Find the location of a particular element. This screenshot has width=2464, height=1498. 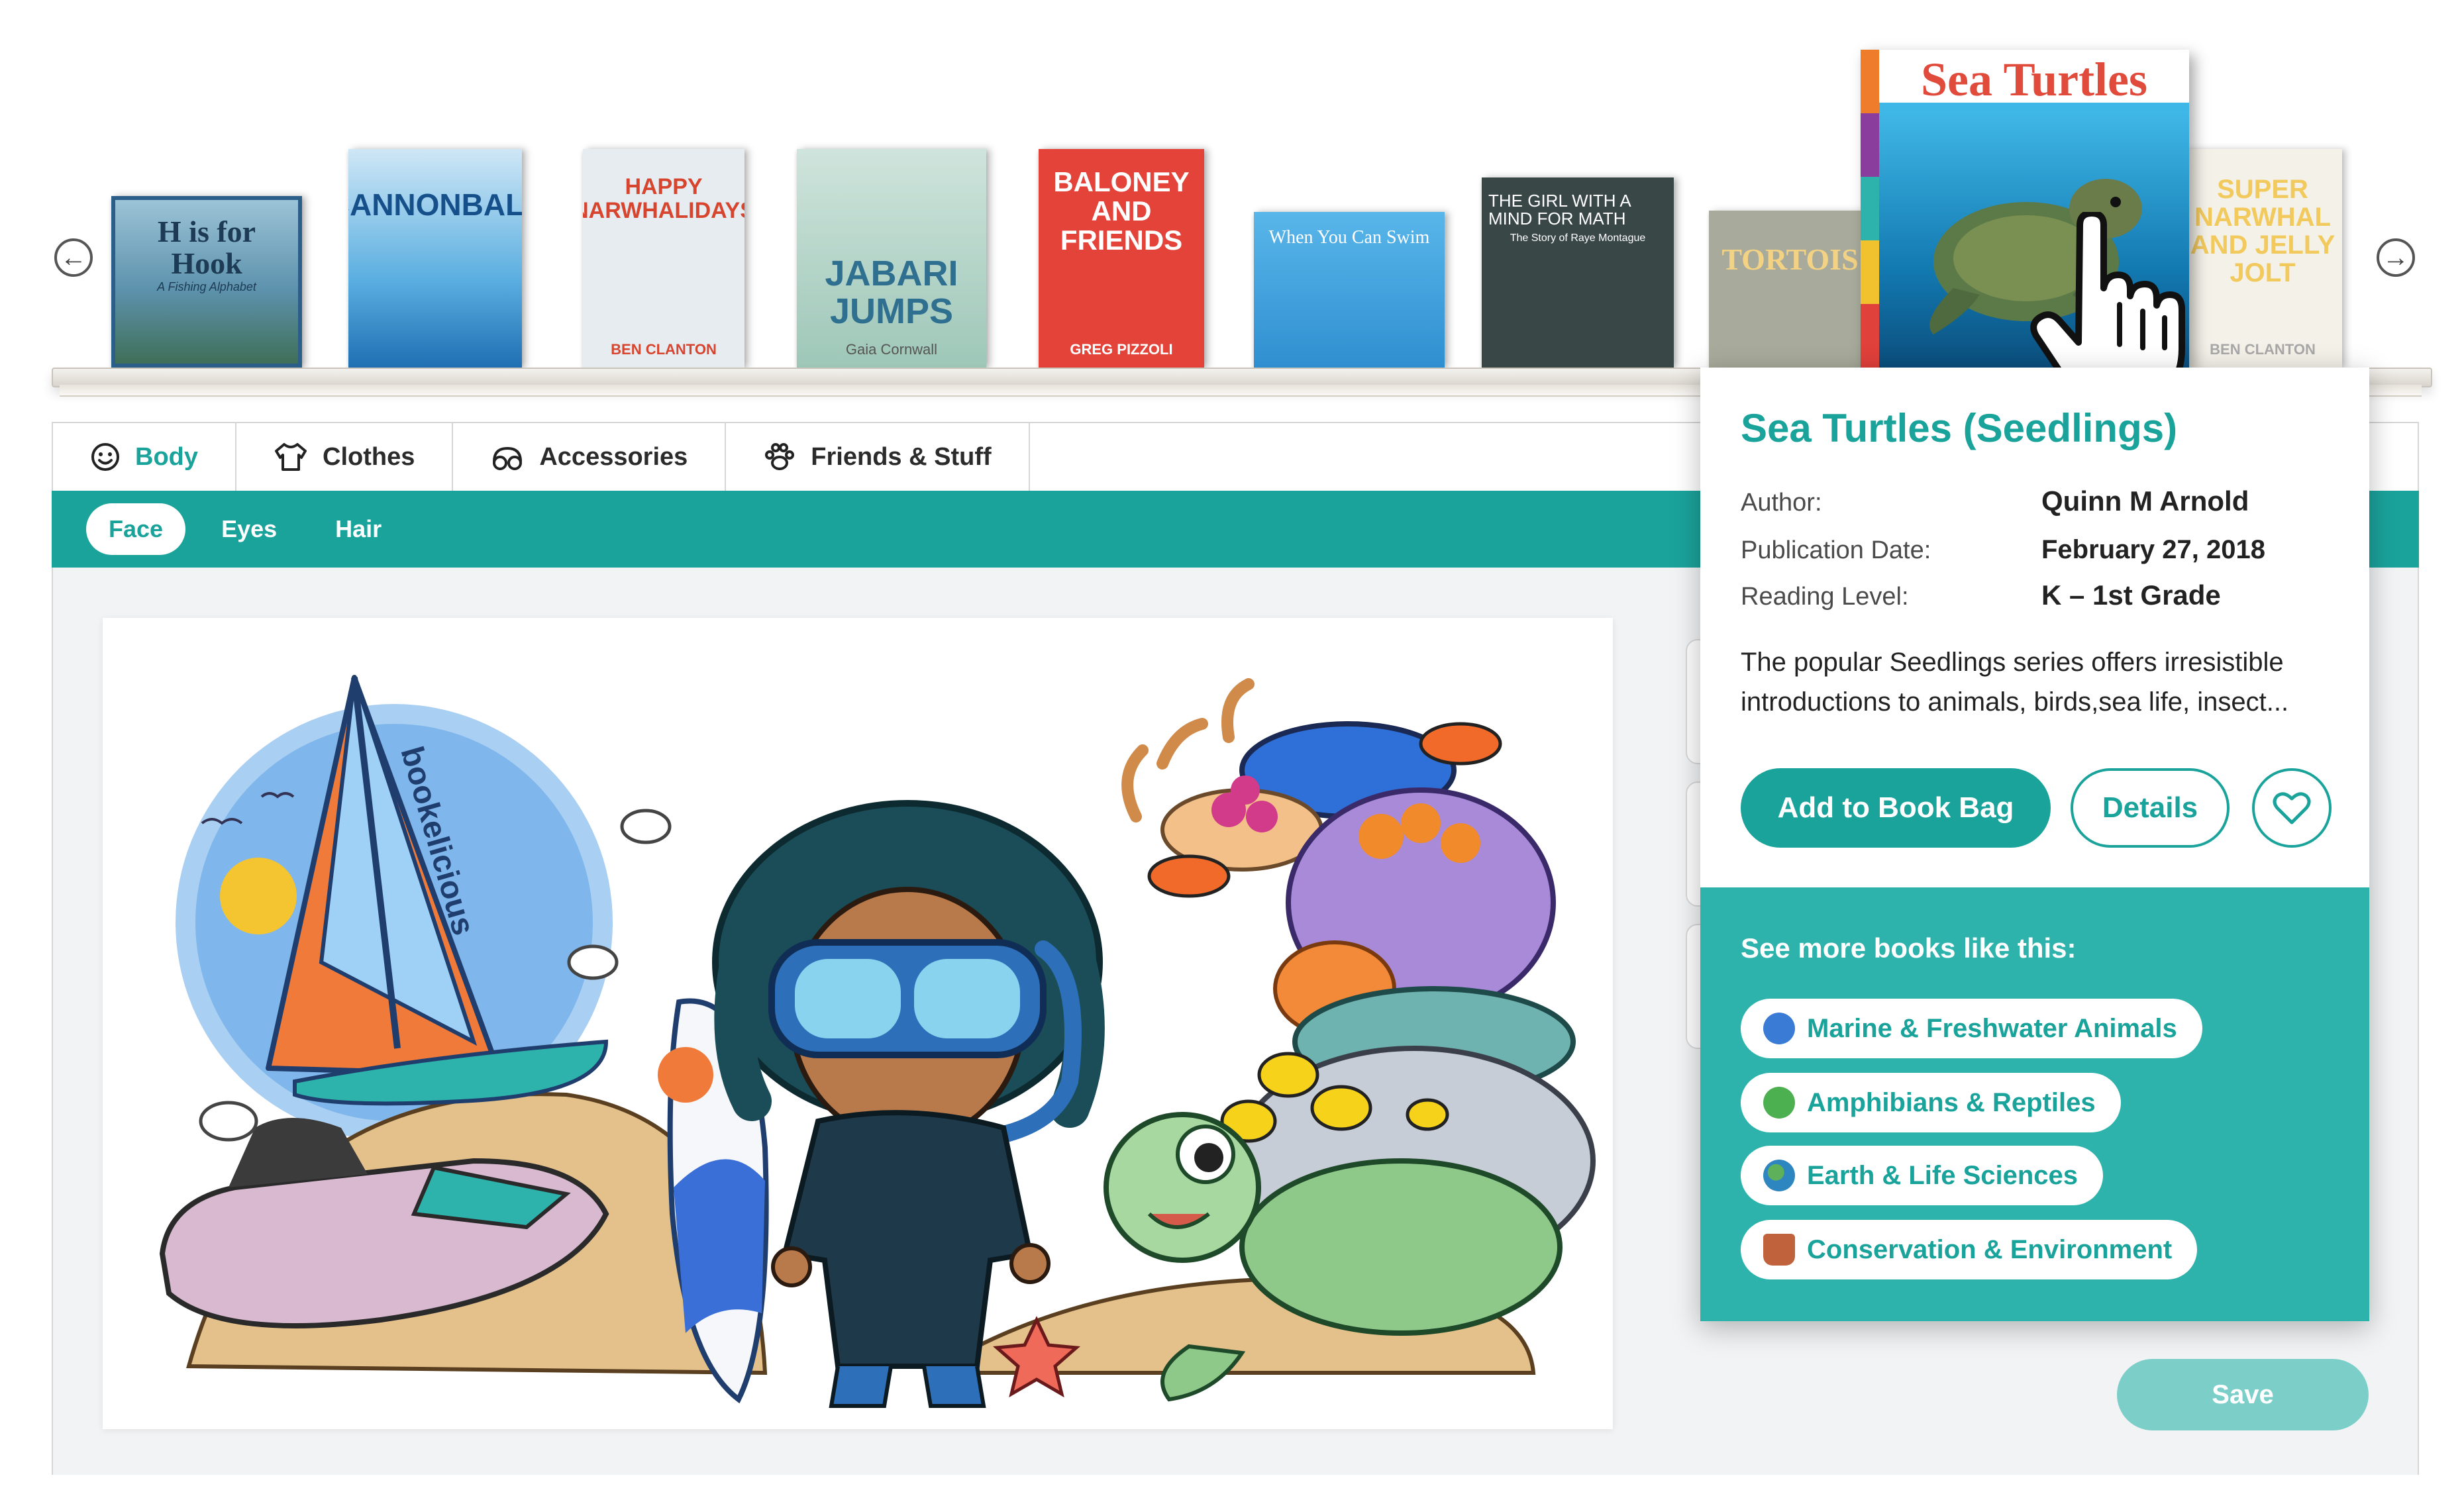

subtab-hair: Hair is located at coordinates (359, 529).